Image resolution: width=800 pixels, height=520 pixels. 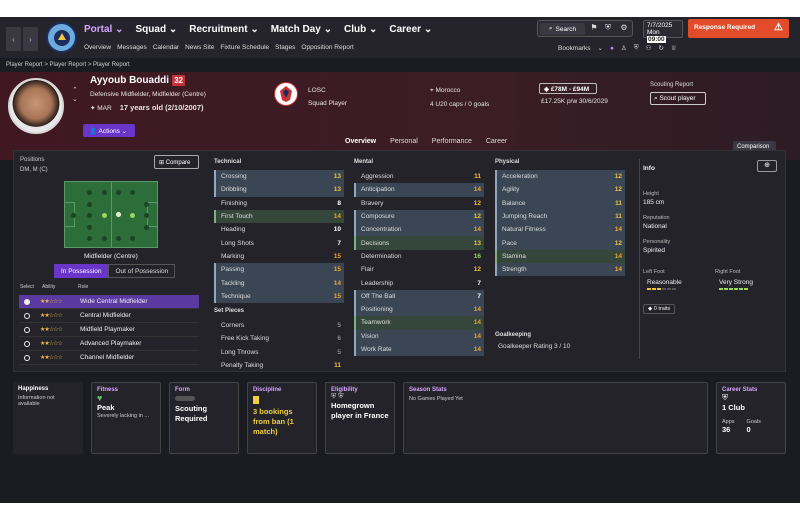 What do you see at coordinates (419, 282) in the screenshot?
I see `attribute-row: Leadership 7` at bounding box center [419, 282].